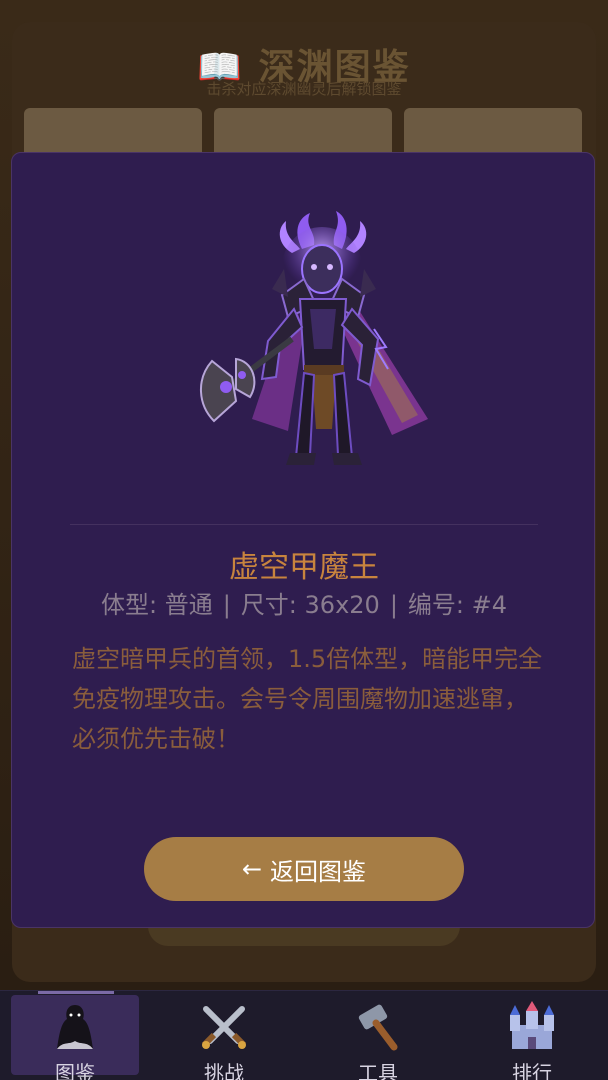  What do you see at coordinates (304, 524) in the screenshot?
I see `divider` at bounding box center [304, 524].